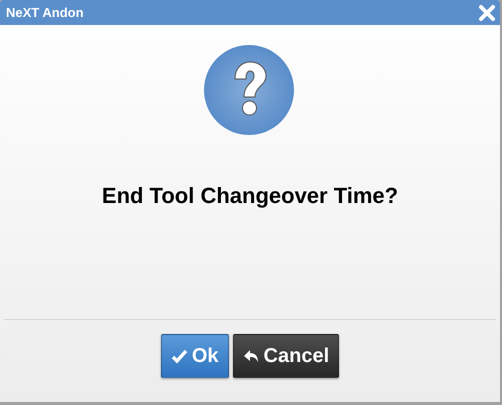  Describe the element at coordinates (194, 356) in the screenshot. I see `ok-button: Ok` at that location.